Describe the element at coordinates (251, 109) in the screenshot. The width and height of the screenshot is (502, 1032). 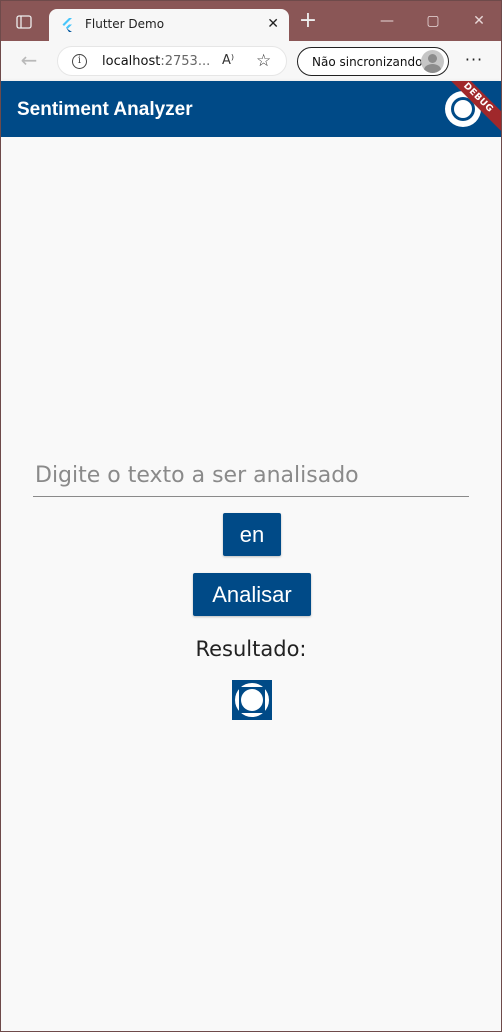
I see `app-bar: Sentiment Analyzer` at that location.